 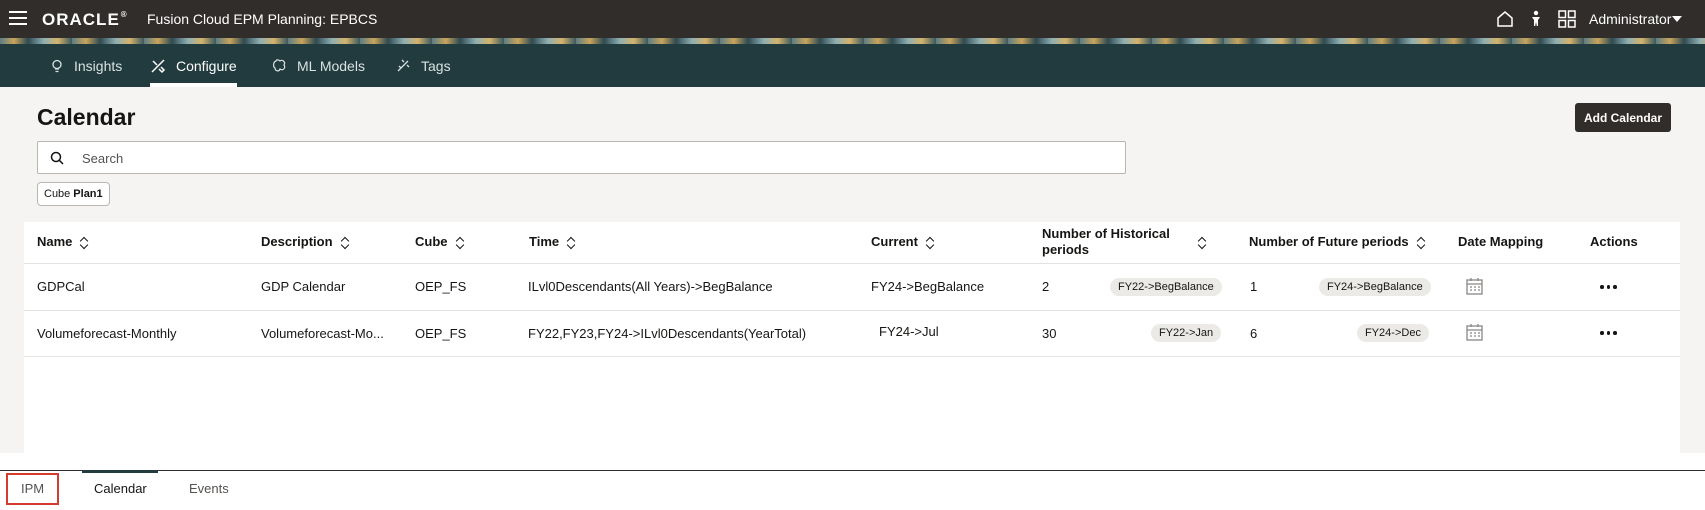 What do you see at coordinates (1623, 117) in the screenshot?
I see `add-calendar-button: Add Calendar` at bounding box center [1623, 117].